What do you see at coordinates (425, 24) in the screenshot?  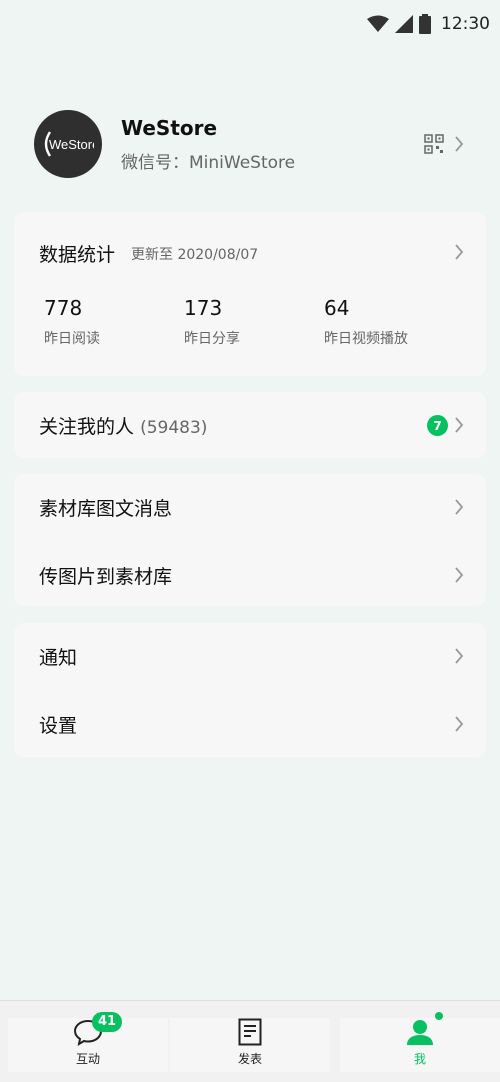 I see `battery-icon` at bounding box center [425, 24].